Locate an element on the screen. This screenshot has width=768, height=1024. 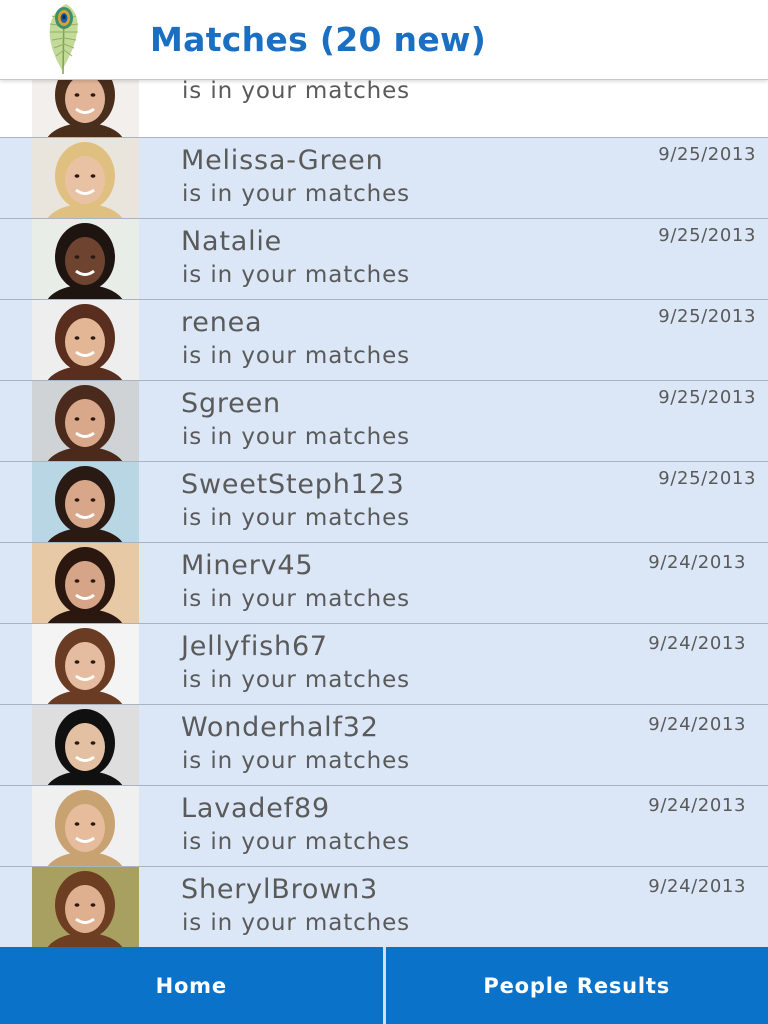
match-name: Wonderhalf32 is located at coordinates (280, 727).